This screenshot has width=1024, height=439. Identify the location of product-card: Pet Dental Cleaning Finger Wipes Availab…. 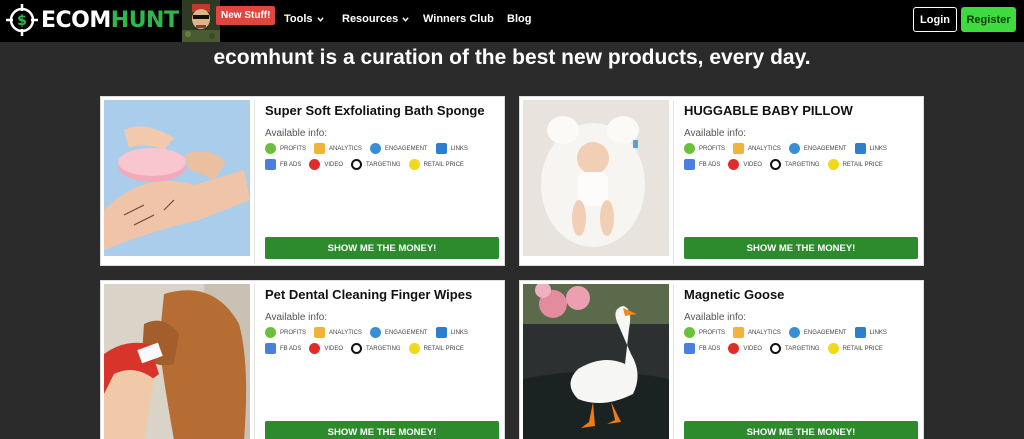
(302, 359).